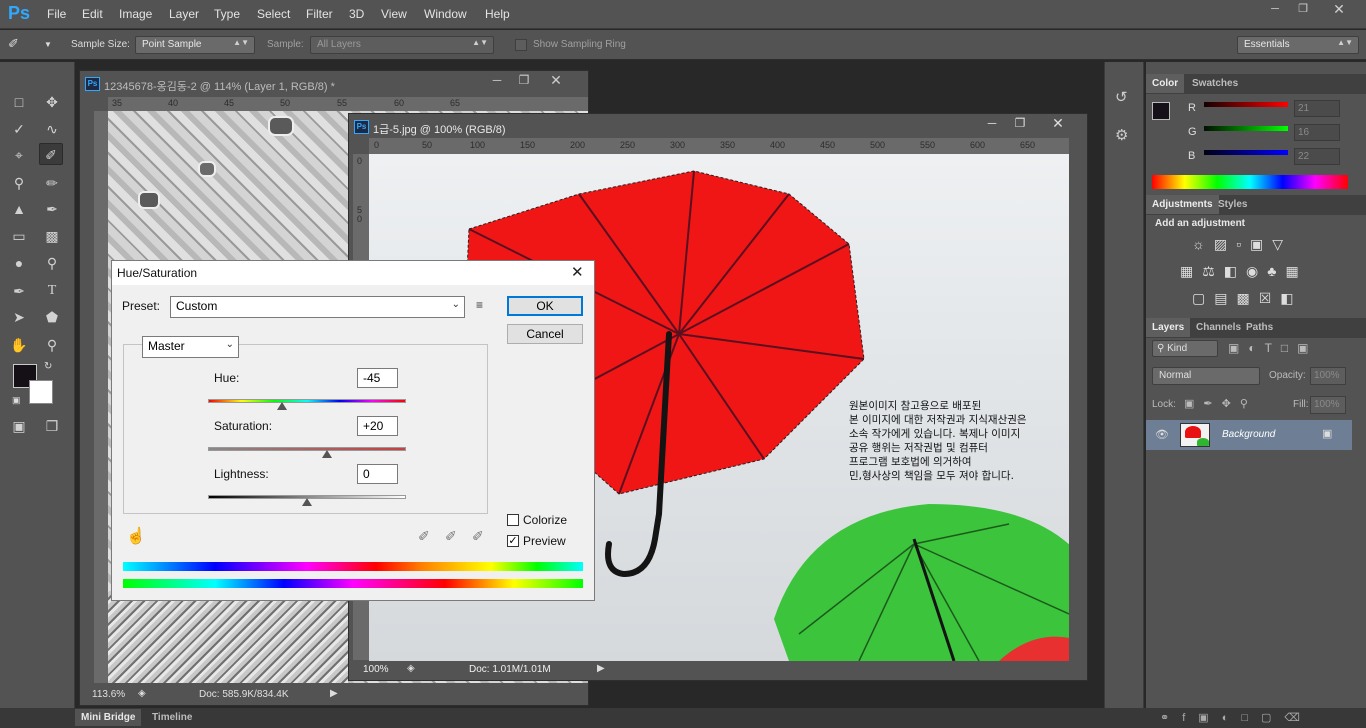  What do you see at coordinates (52, 317) in the screenshot?
I see `shape-tool-icon: ⬟` at bounding box center [52, 317].